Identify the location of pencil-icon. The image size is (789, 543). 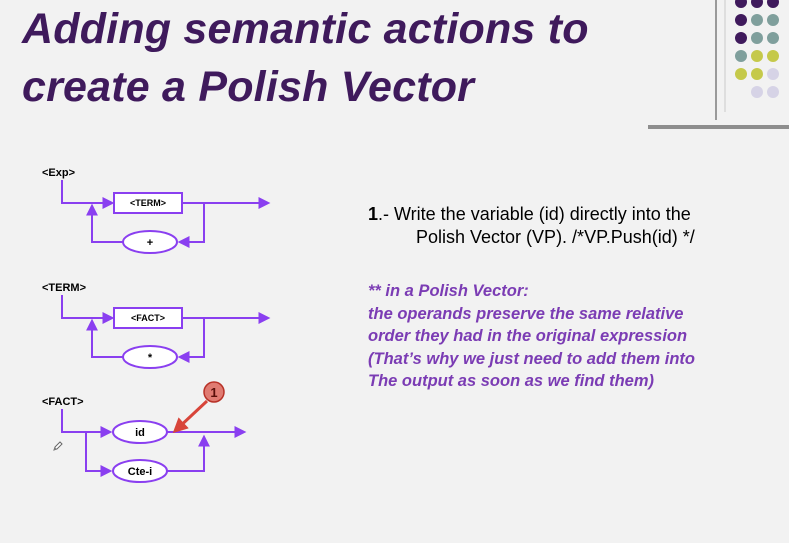
(58, 446).